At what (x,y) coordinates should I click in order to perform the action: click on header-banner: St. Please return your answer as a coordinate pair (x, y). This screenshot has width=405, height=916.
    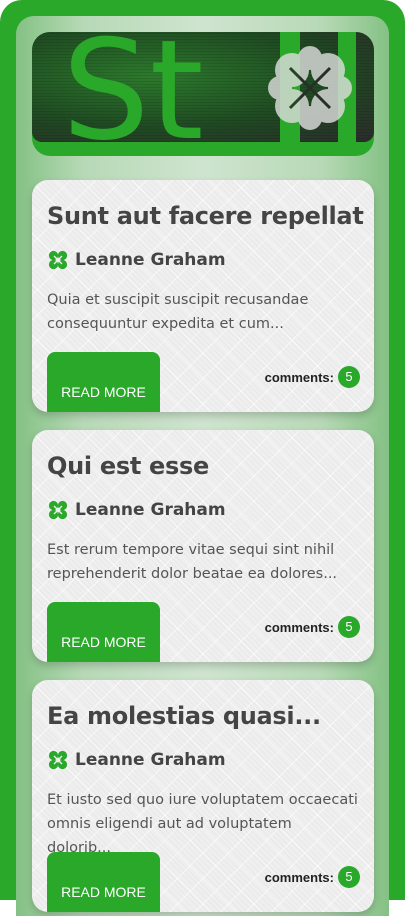
    Looking at the image, I should click on (203, 87).